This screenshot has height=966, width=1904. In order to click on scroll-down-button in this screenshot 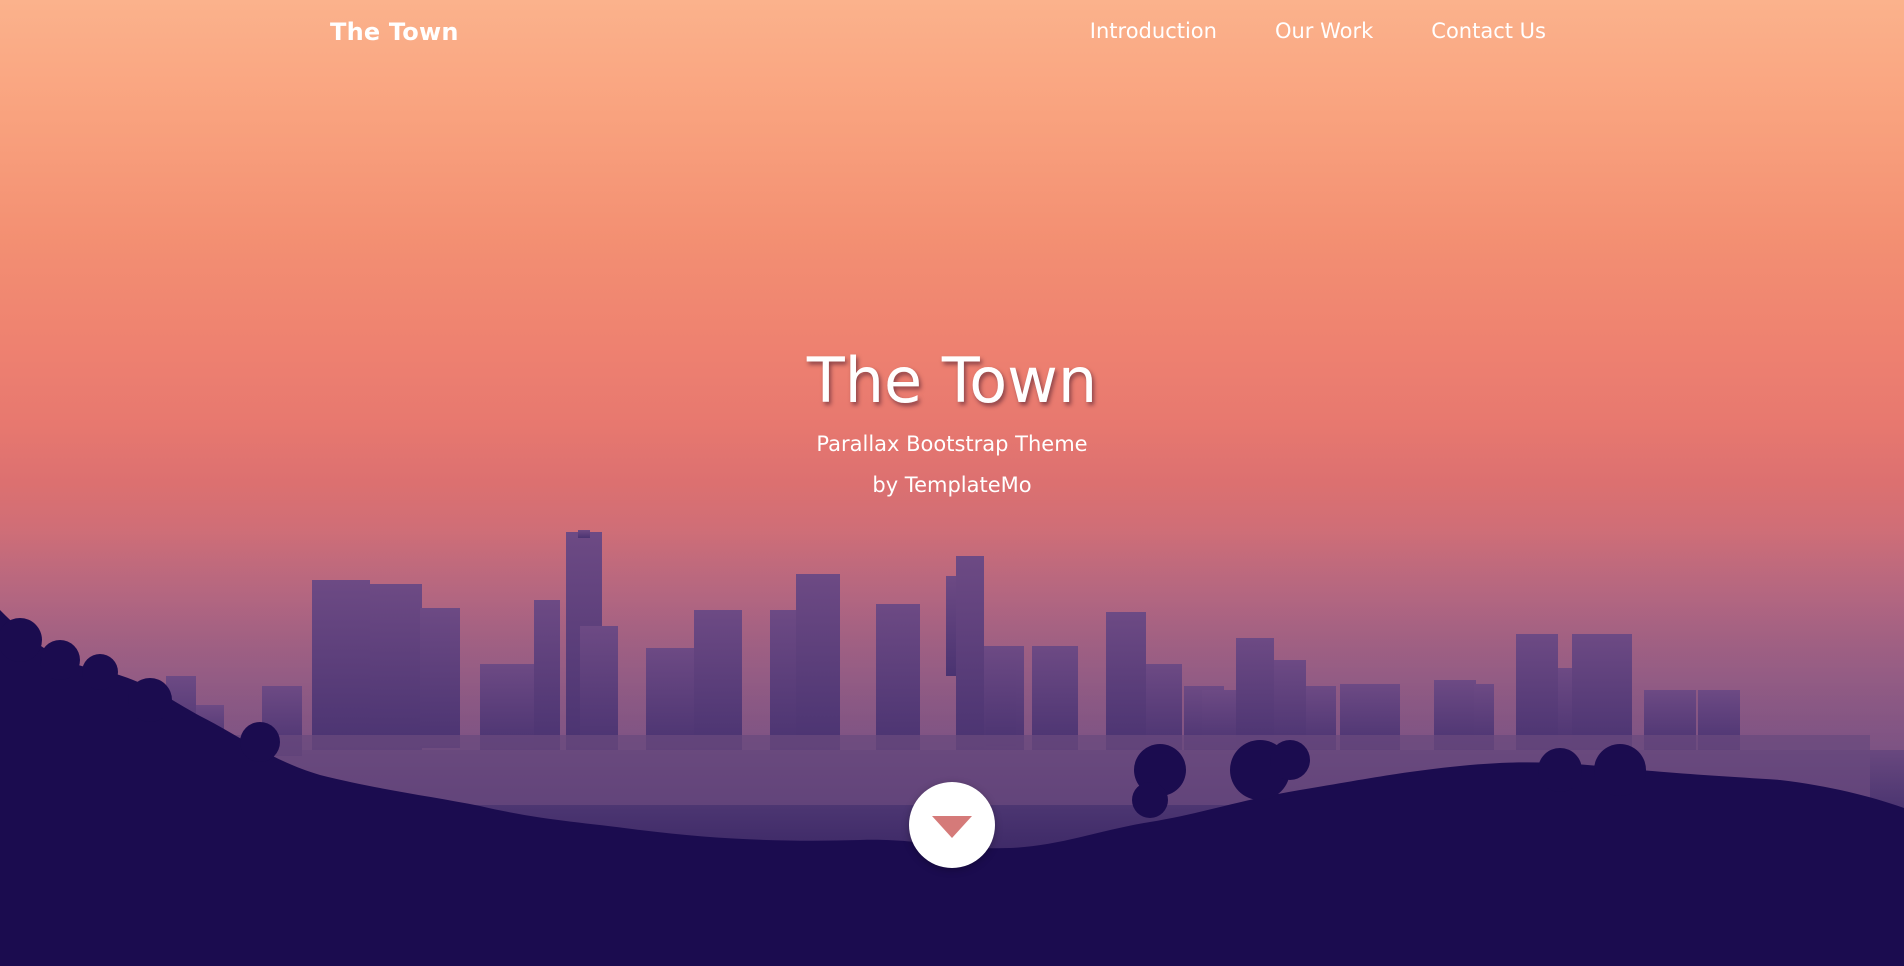, I will do `click(952, 825)`.